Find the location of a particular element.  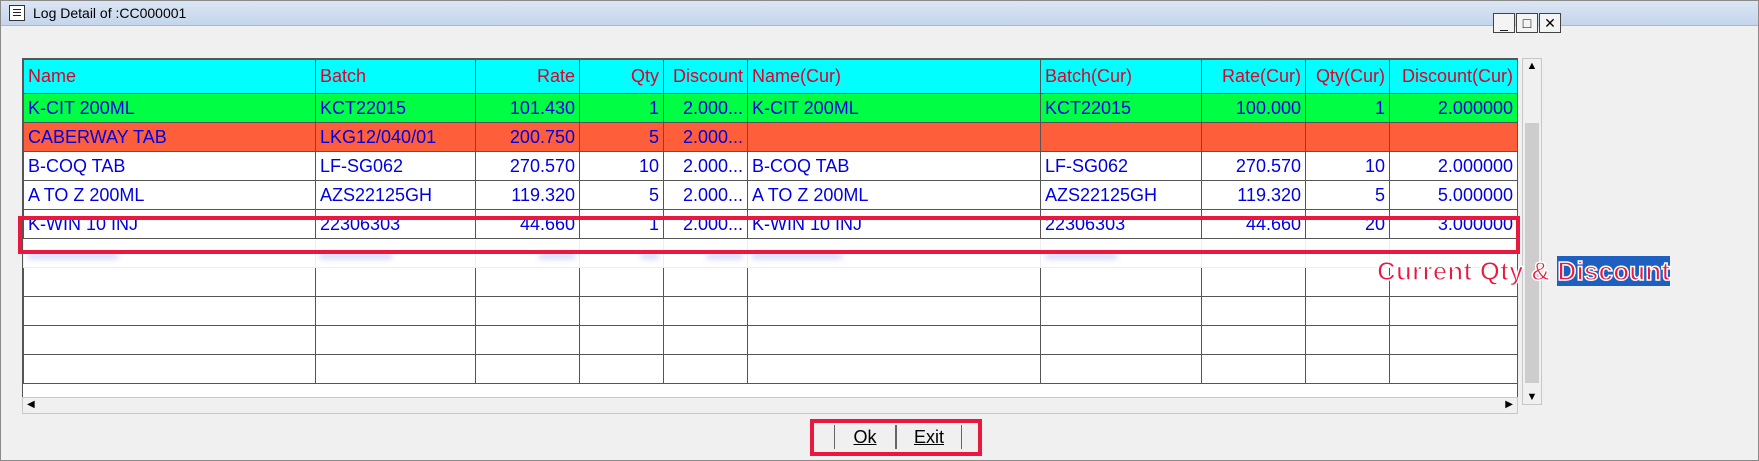

cell-discount-cur: 3.000000 is located at coordinates (1453, 224).